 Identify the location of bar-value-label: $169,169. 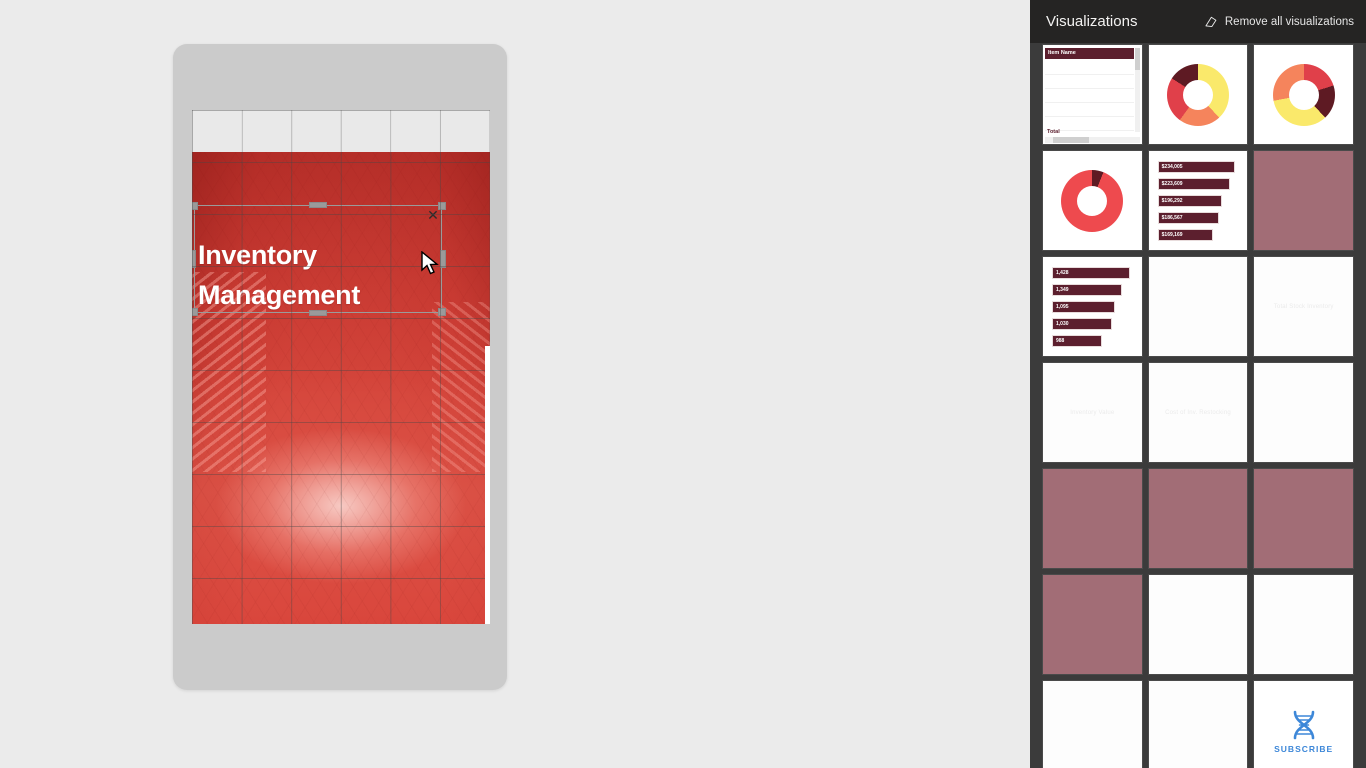
(1172, 235).